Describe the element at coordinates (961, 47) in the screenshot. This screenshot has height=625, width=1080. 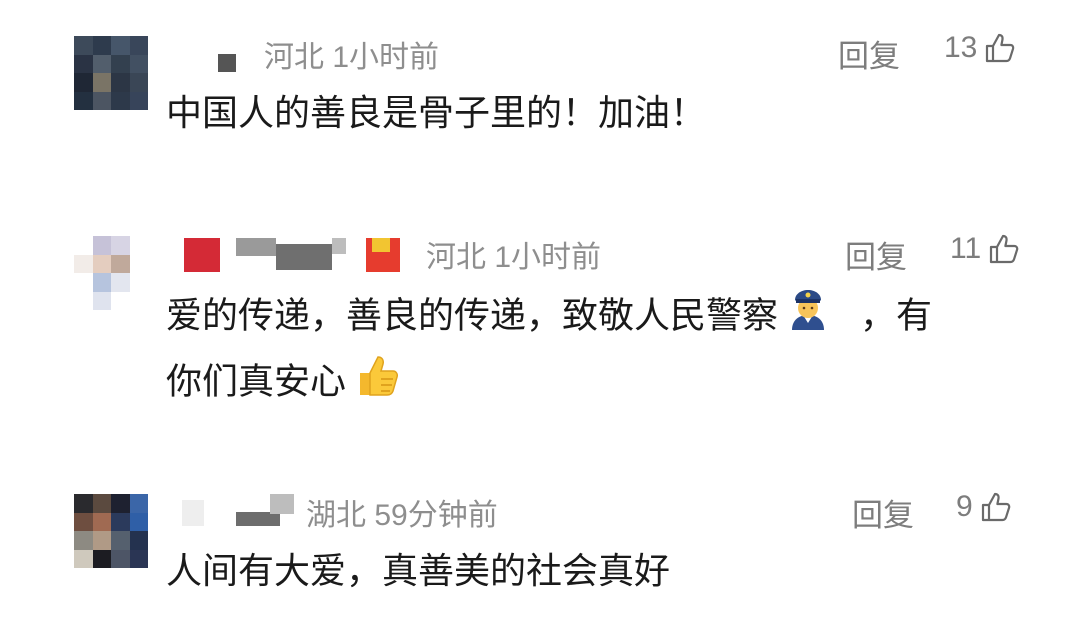
I see `like-count: 13` at that location.